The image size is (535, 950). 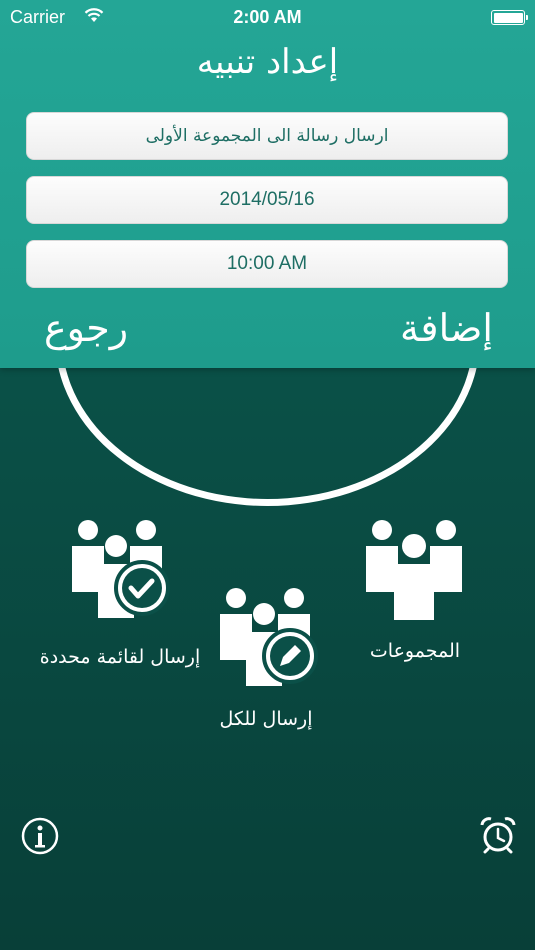 I want to click on back-button: رجوع, so click(x=86, y=328).